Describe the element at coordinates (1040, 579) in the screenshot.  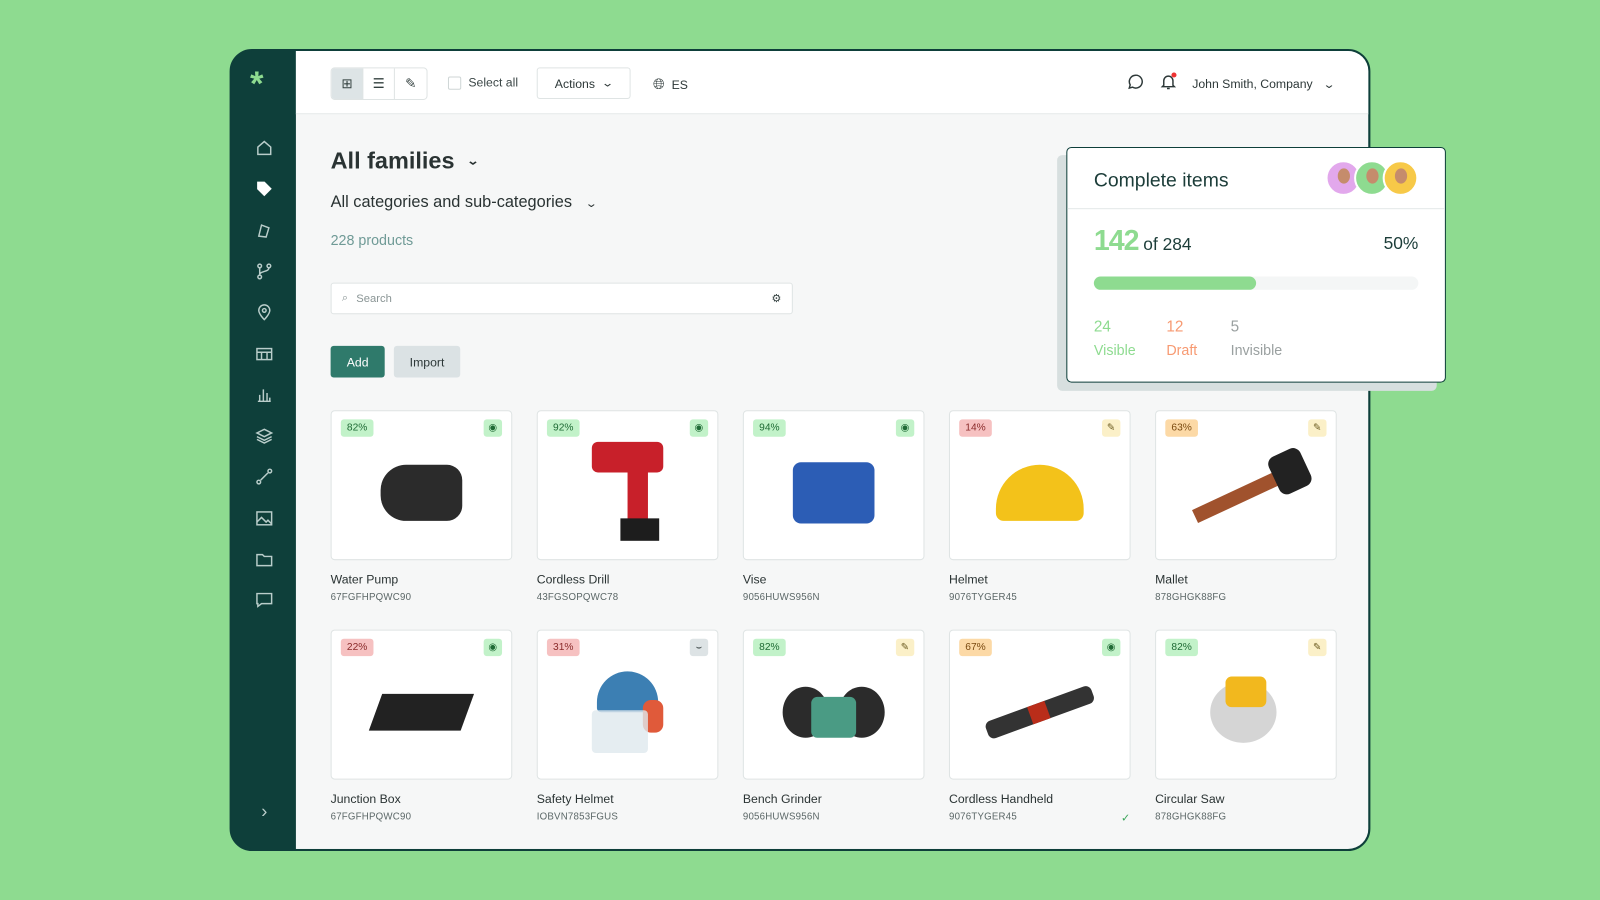
I see `product-name: Helmet` at that location.